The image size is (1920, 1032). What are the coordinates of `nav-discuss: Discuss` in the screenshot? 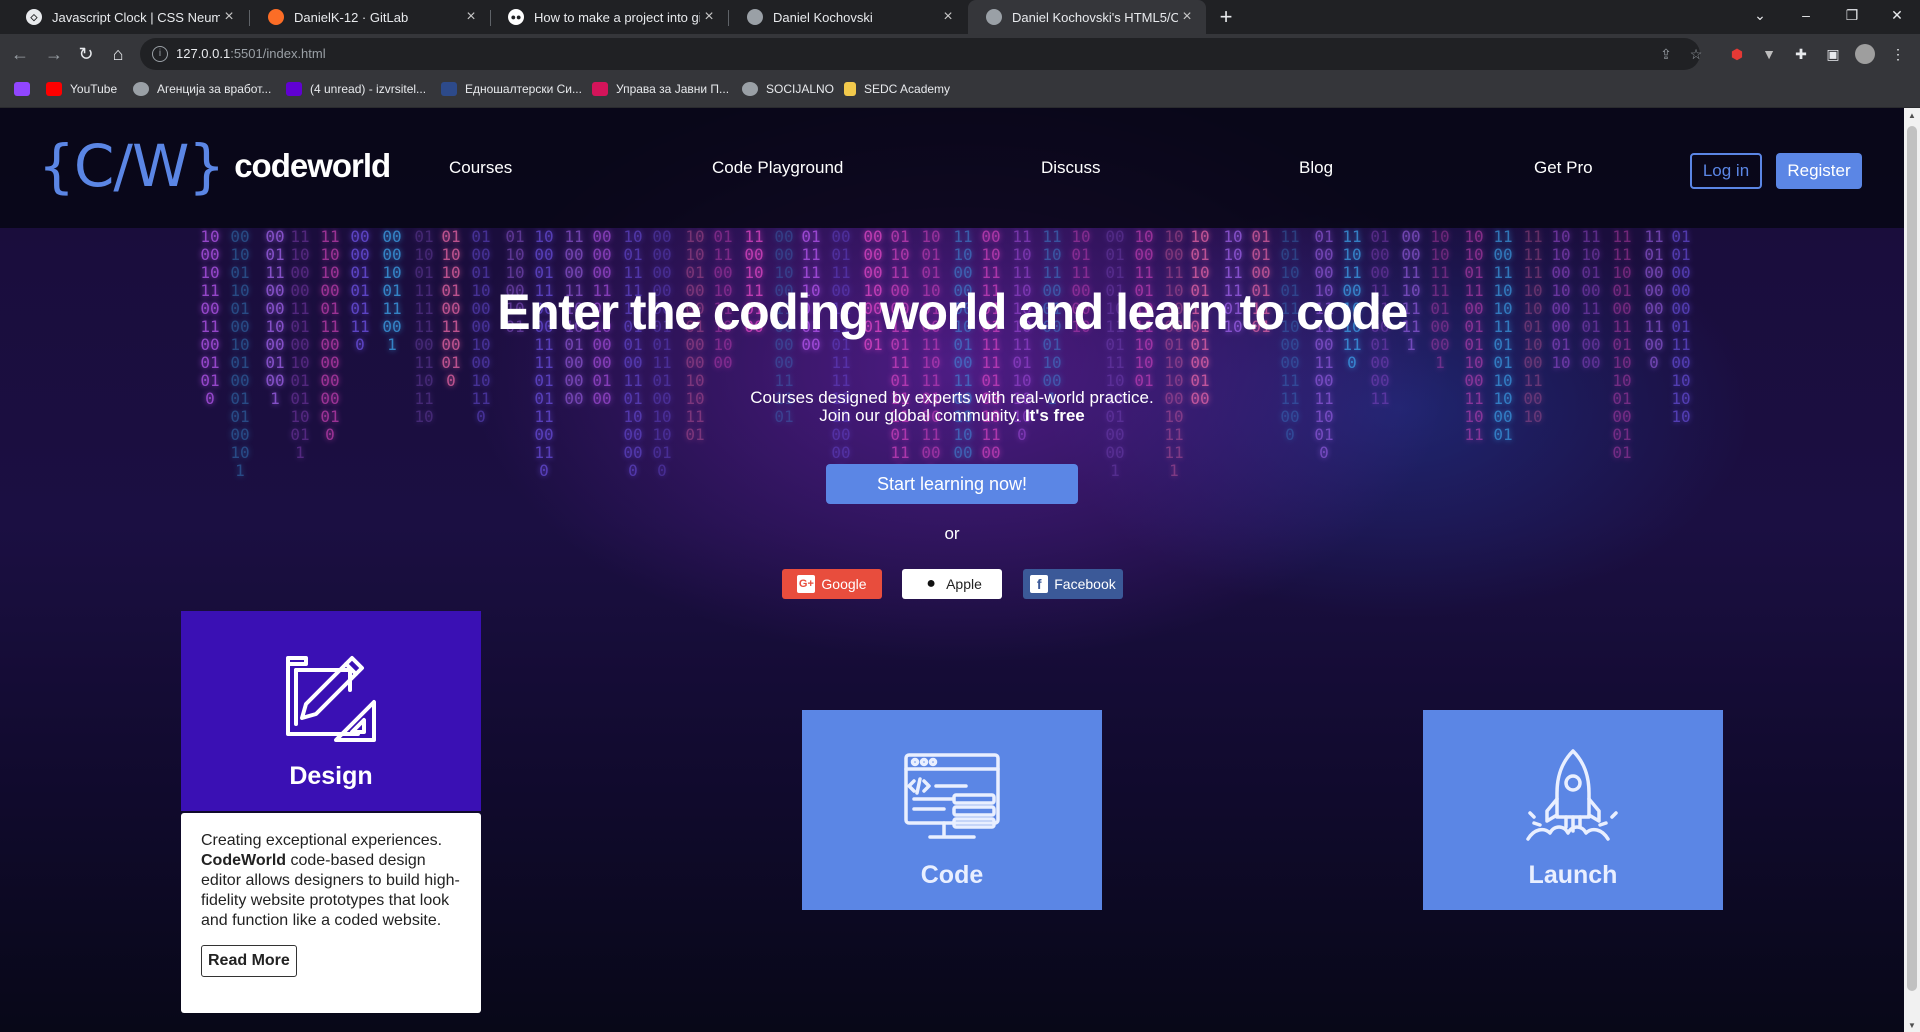 It's located at (1071, 168).